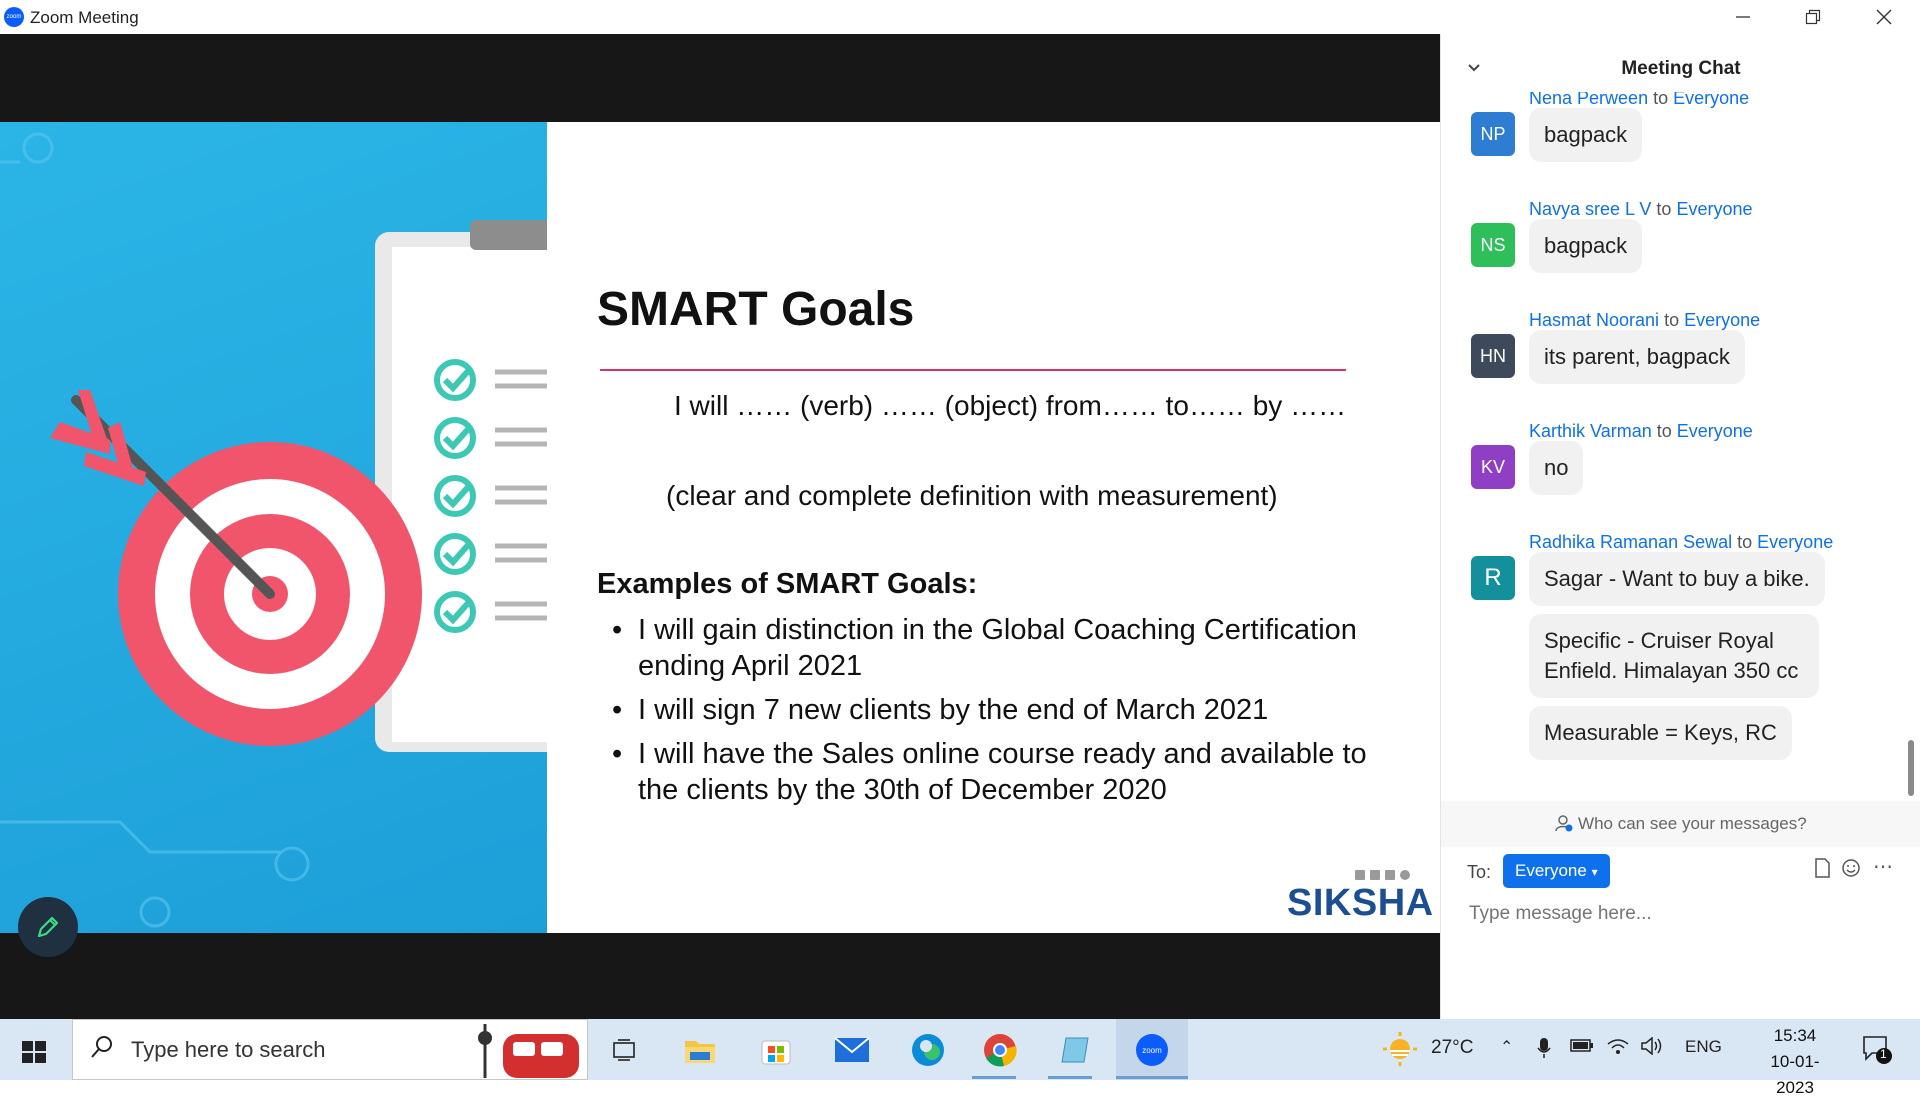 This screenshot has height=1101, width=1920. Describe the element at coordinates (1590, 209) in the screenshot. I see `sender-name: Navya sree L V` at that location.